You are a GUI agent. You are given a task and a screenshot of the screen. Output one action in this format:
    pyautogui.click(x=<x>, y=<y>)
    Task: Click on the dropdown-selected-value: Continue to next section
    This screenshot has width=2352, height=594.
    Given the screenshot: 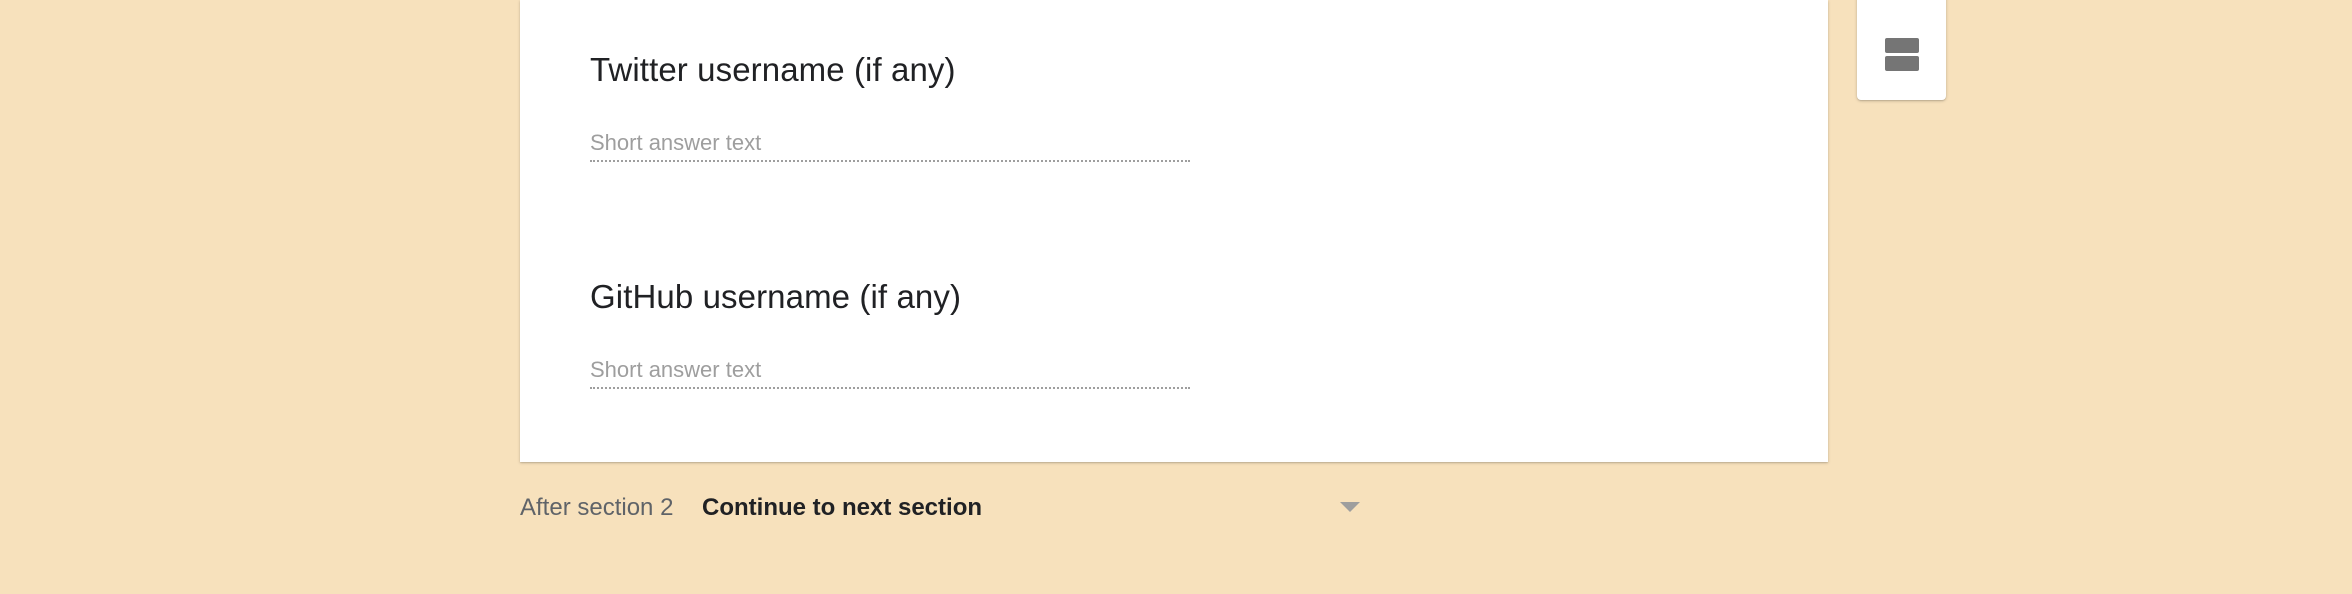 What is the action you would take?
    pyautogui.click(x=842, y=507)
    